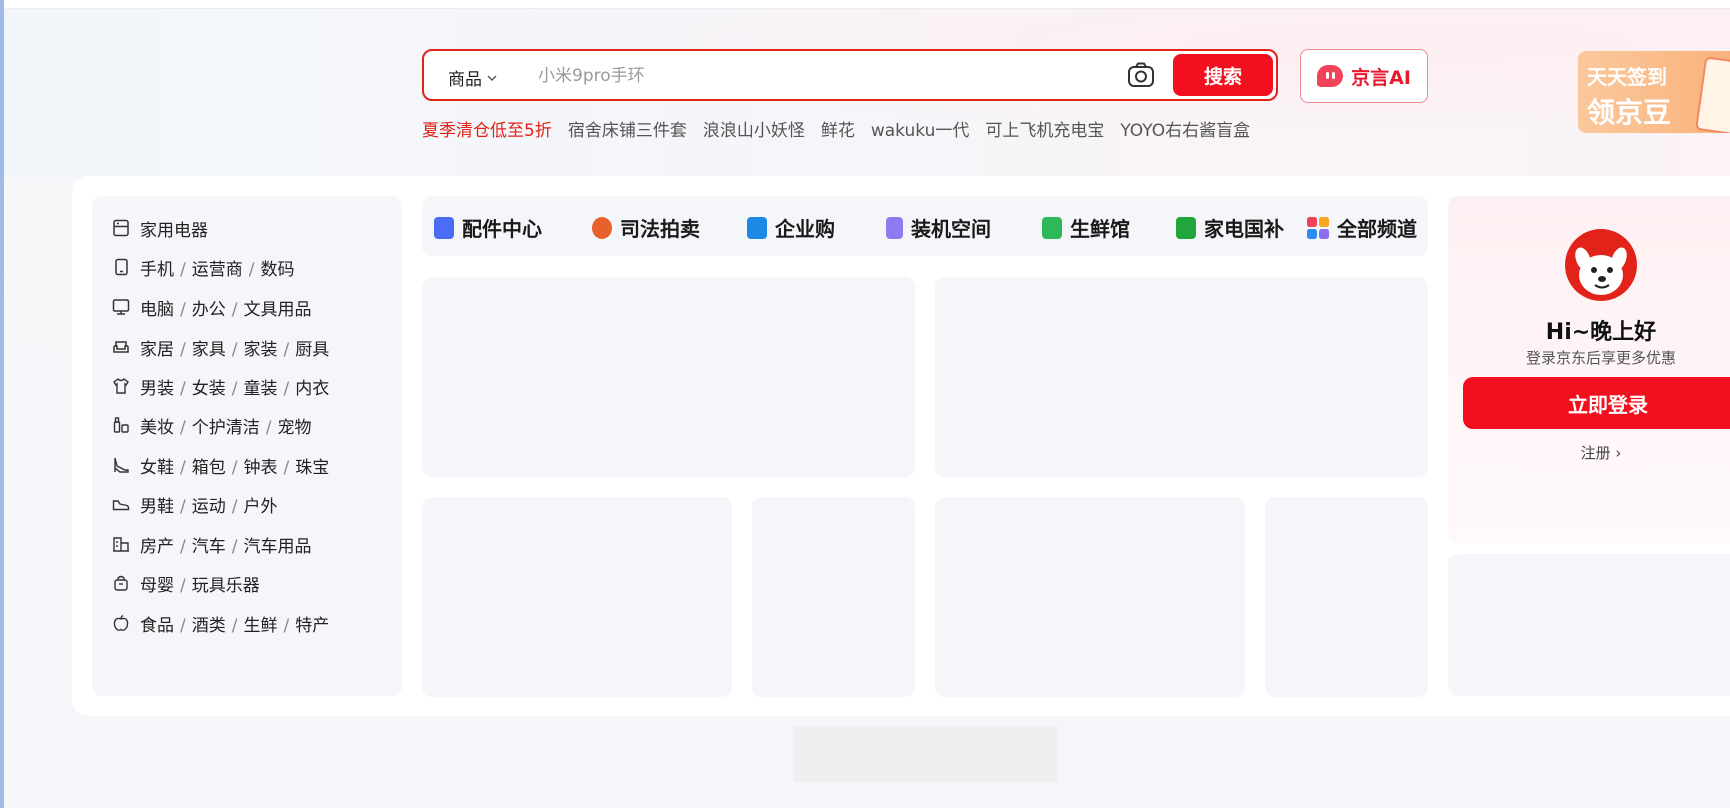 This screenshot has width=1730, height=808. What do you see at coordinates (121, 465) in the screenshot?
I see `heel-icon` at bounding box center [121, 465].